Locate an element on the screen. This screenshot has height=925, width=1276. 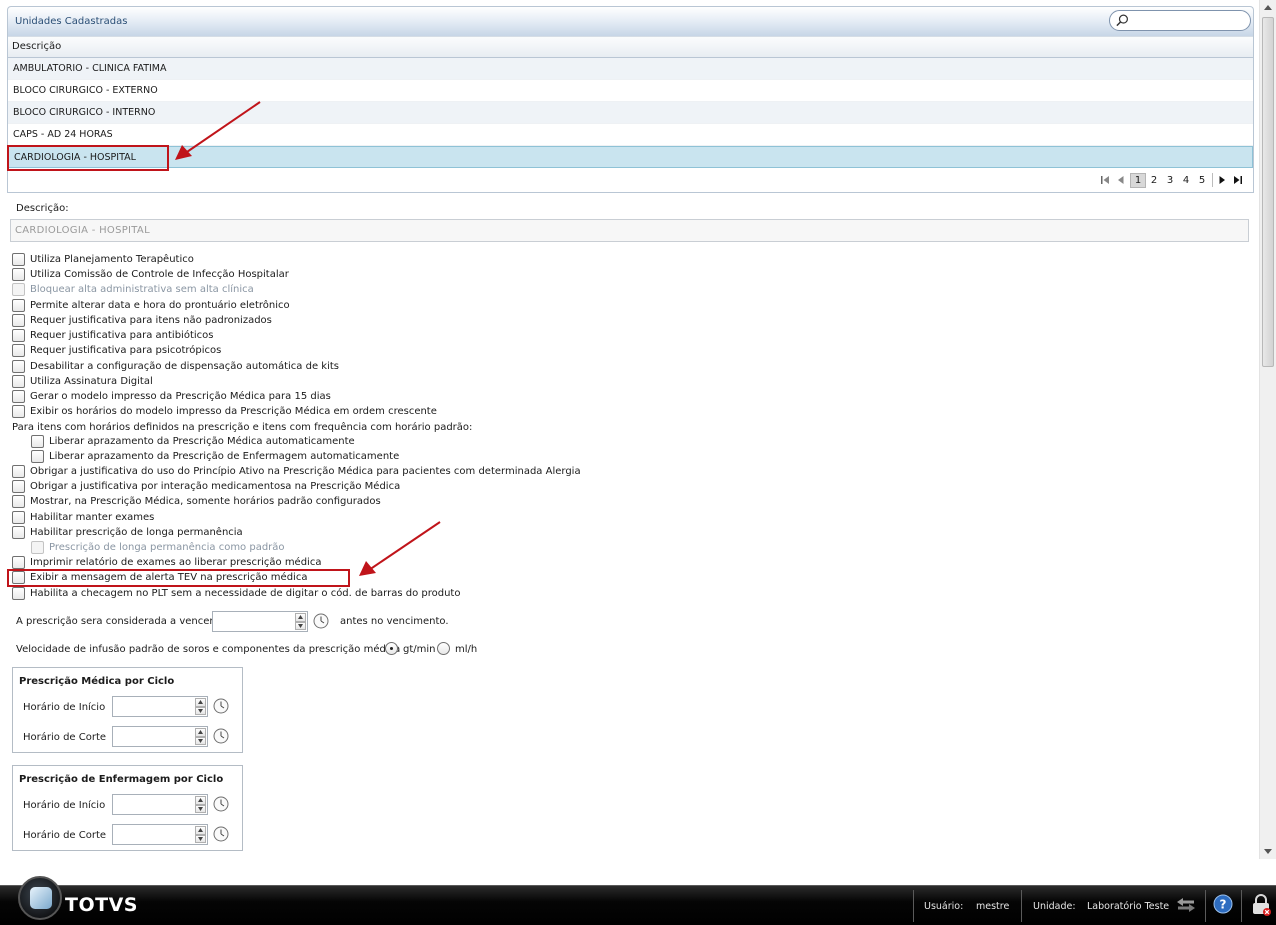
next-page-icon is located at coordinates (1223, 180).